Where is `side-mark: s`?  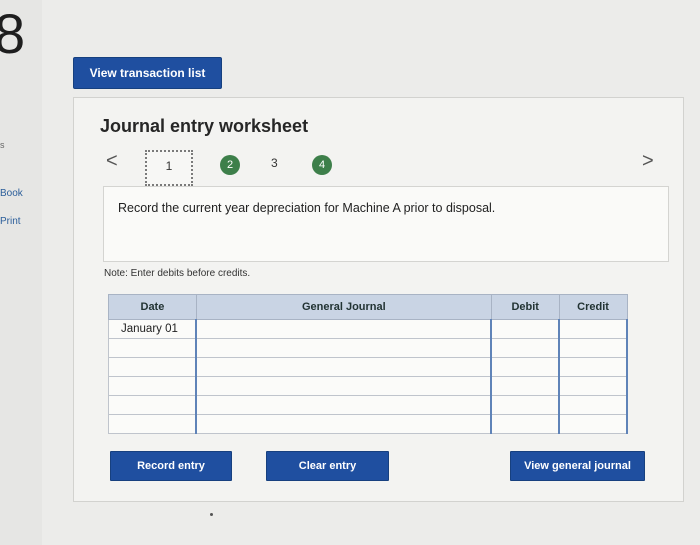
side-mark: s is located at coordinates (2, 145).